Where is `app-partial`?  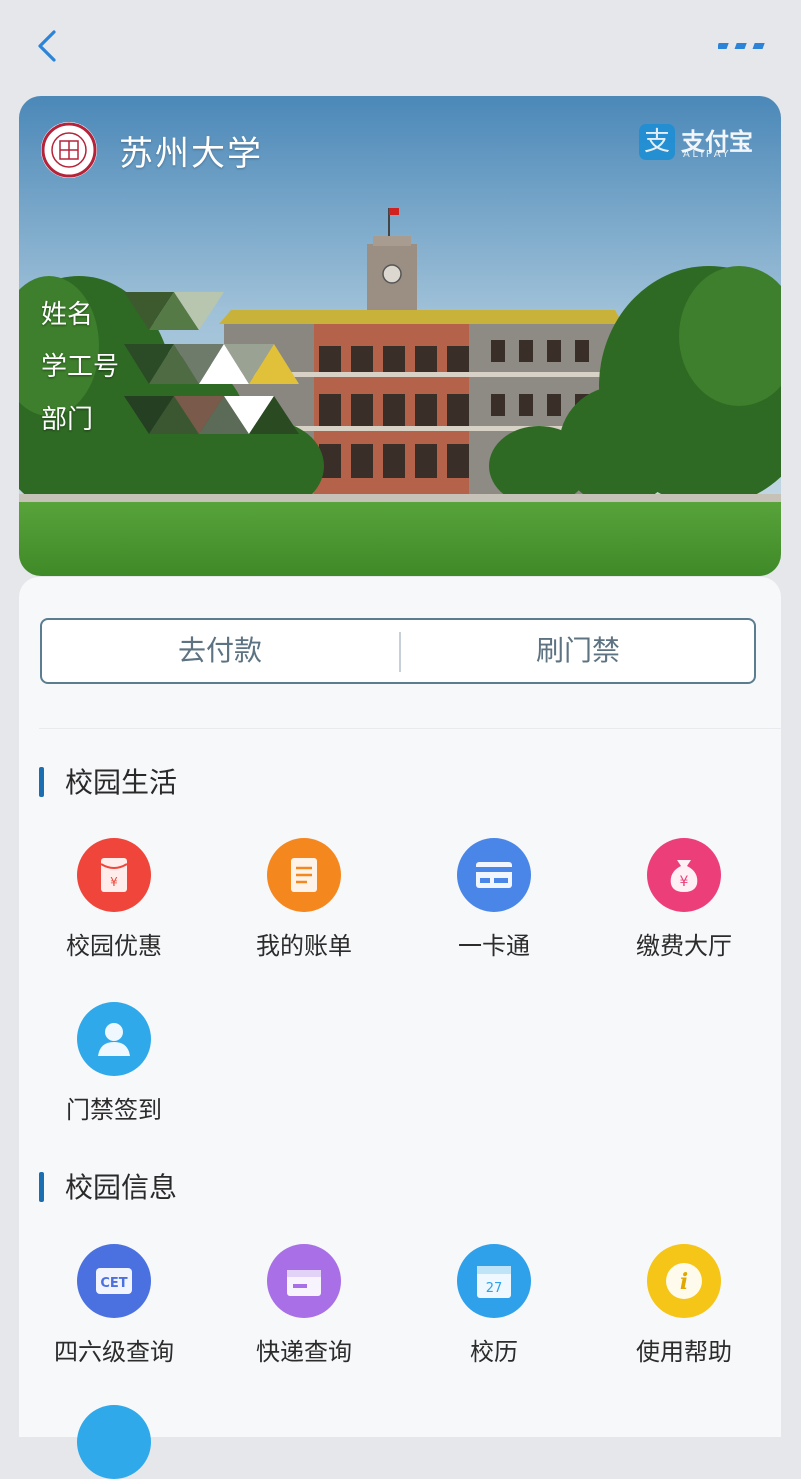 app-partial is located at coordinates (114, 1442).